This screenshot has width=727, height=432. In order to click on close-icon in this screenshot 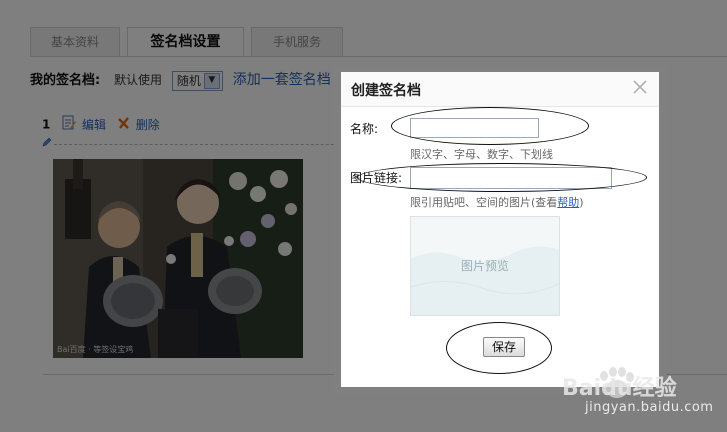, I will do `click(640, 87)`.